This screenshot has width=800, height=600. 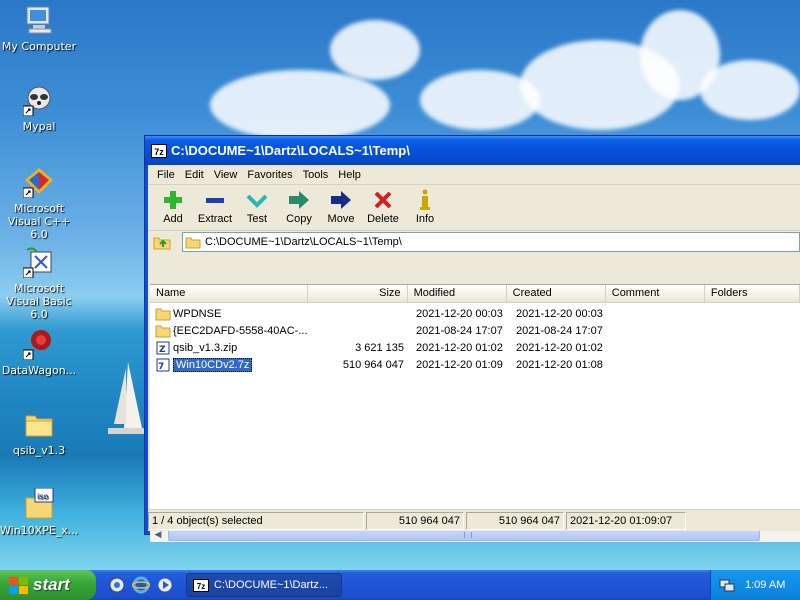 What do you see at coordinates (383, 219) in the screenshot?
I see `delete-label: Delete` at bounding box center [383, 219].